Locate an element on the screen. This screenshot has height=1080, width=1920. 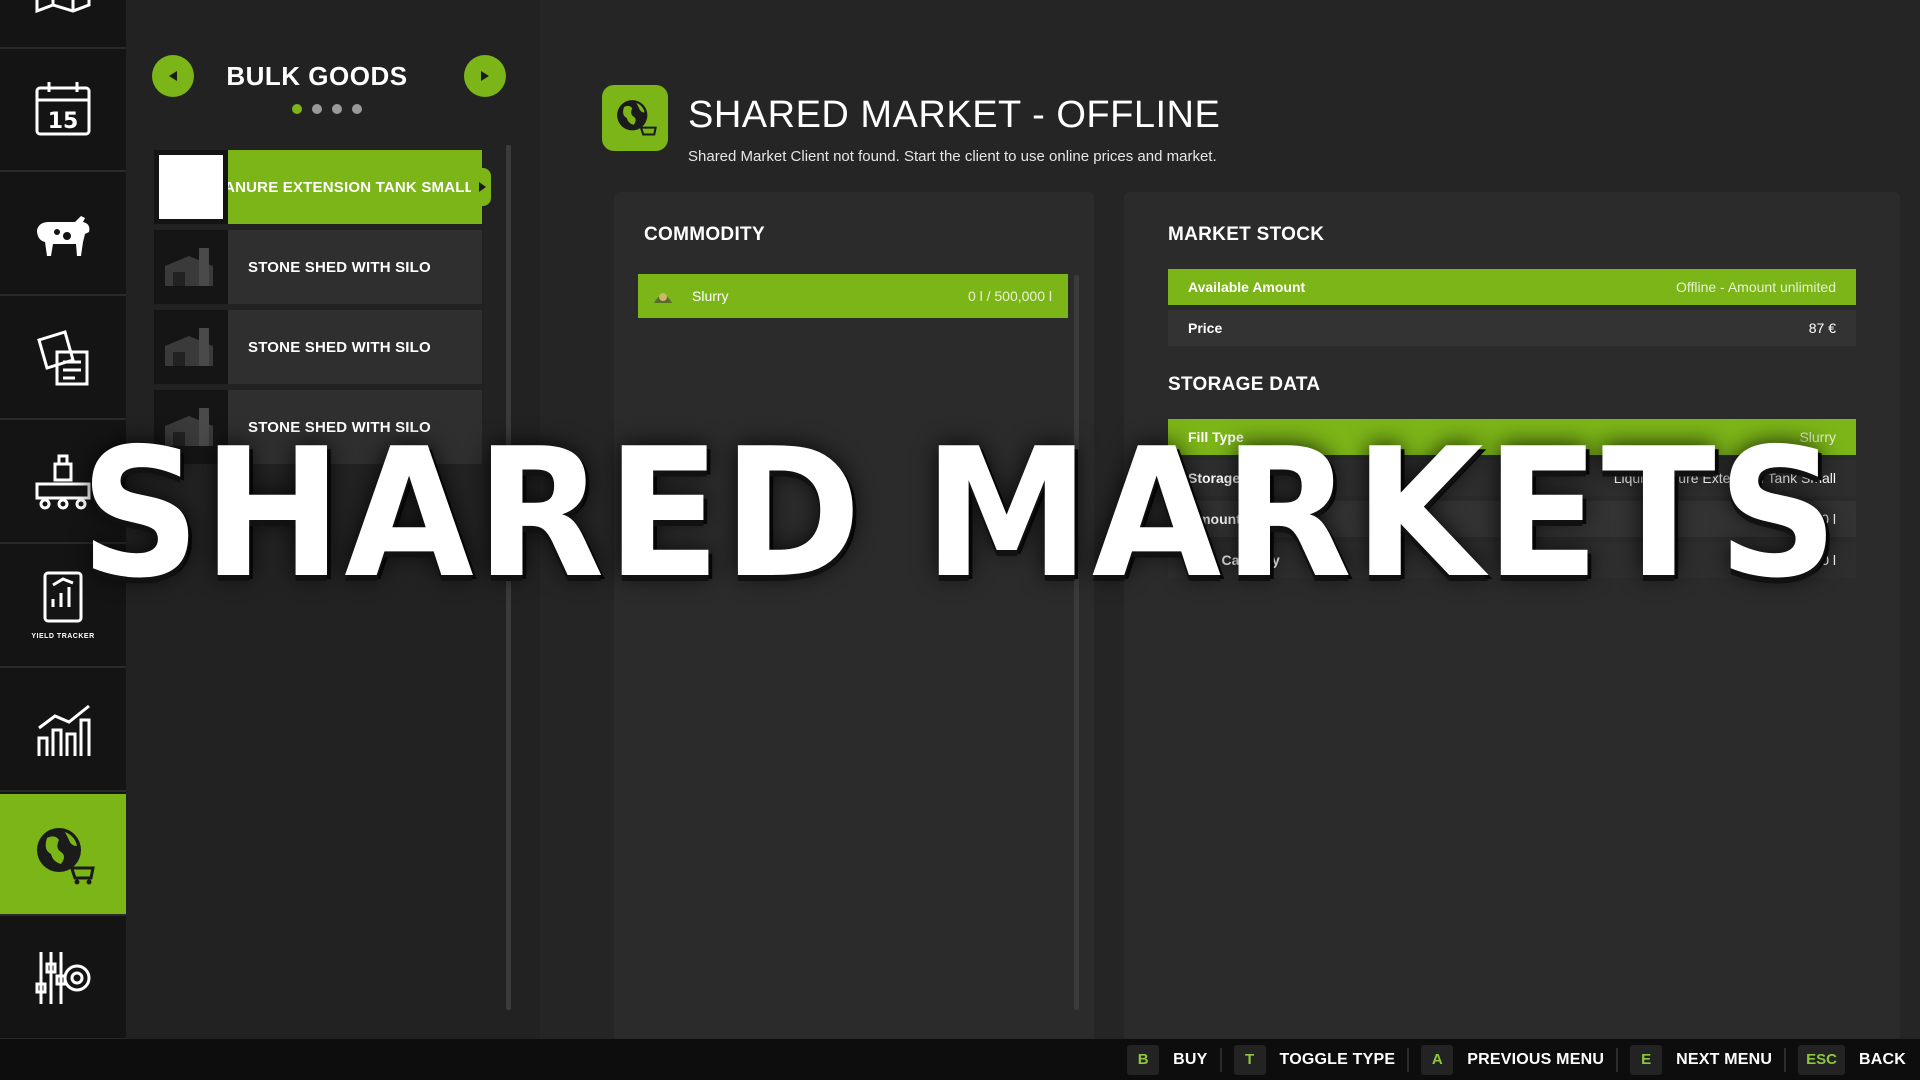
commodity-scrollbar is located at coordinates (1076, 642).